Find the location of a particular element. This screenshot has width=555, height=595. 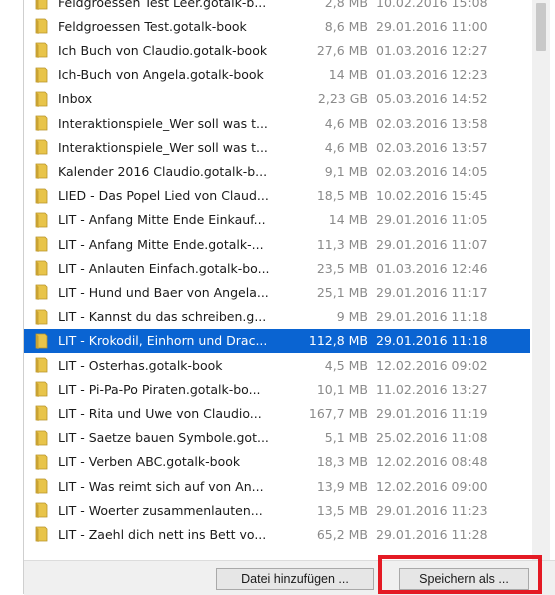

file-date: 29.01.2016 11:18 is located at coordinates (432, 317).